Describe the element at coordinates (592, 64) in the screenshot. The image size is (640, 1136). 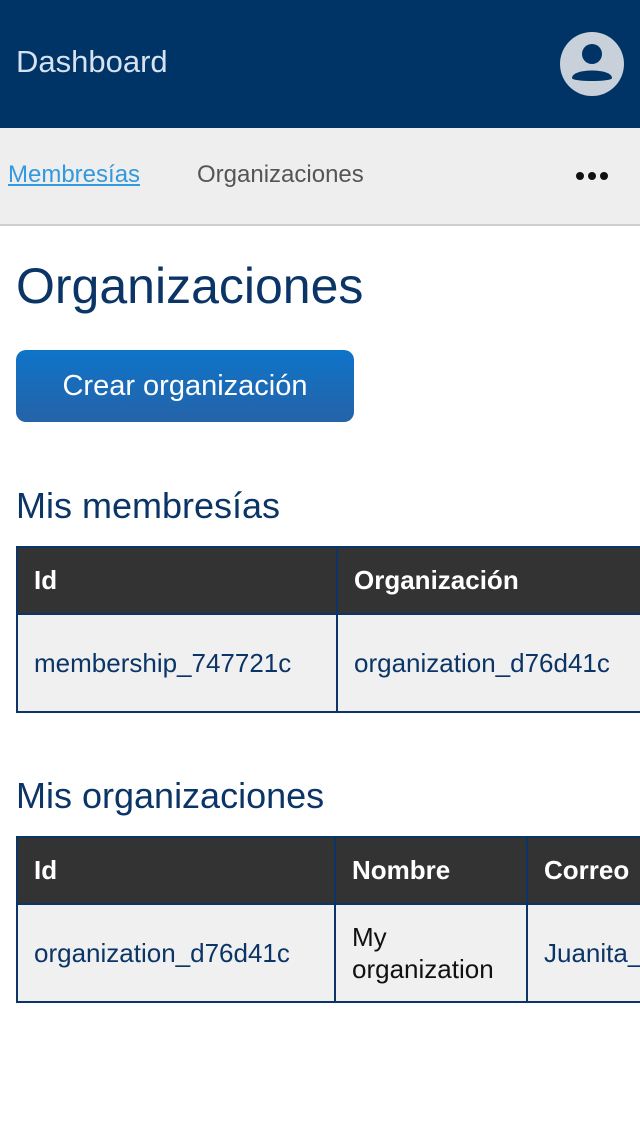
I see `account-icon` at that location.